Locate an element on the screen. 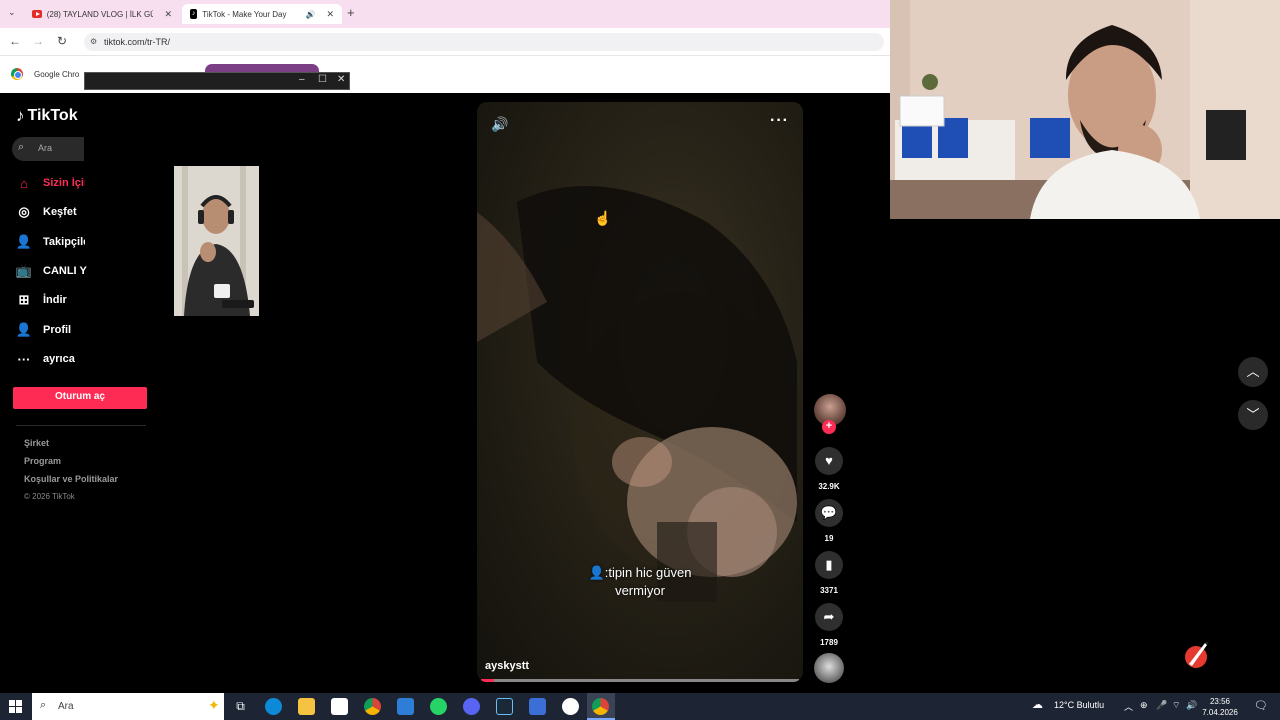 The height and width of the screenshot is (720, 1280). heart-icon: ♥ is located at coordinates (829, 460).